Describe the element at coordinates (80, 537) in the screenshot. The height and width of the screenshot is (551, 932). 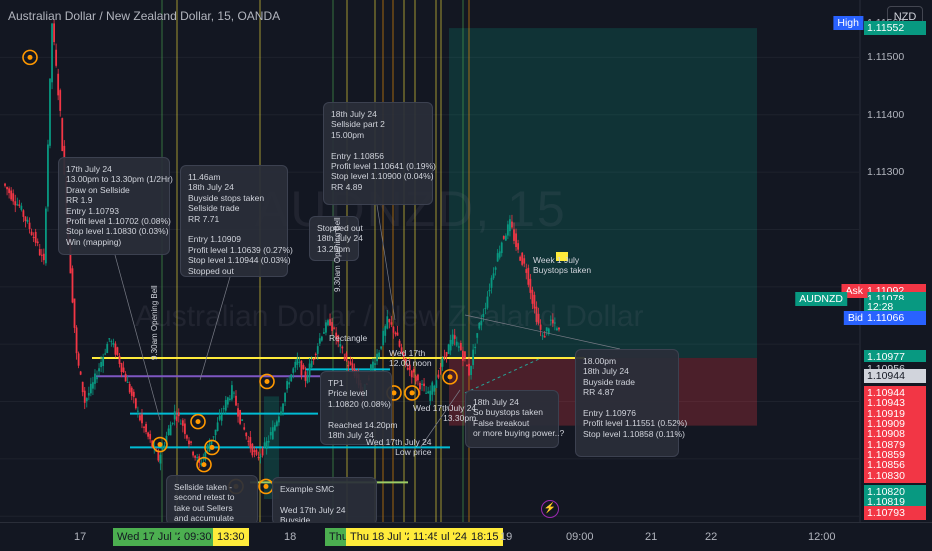
I see `x-tick: 17` at that location.